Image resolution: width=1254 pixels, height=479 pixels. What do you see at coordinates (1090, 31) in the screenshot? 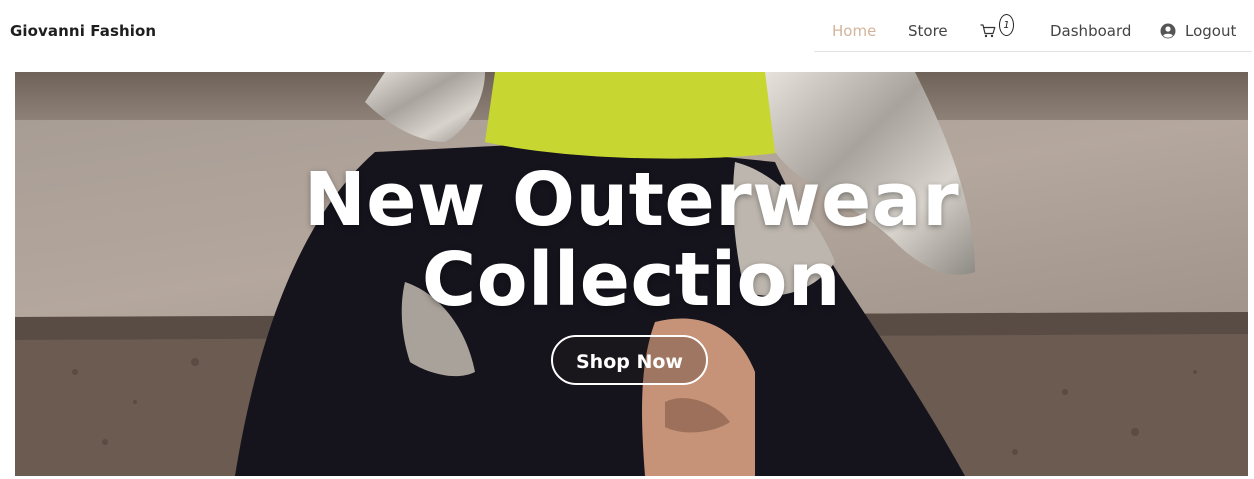
I see `nav-dashboard-link: Dashboard` at bounding box center [1090, 31].